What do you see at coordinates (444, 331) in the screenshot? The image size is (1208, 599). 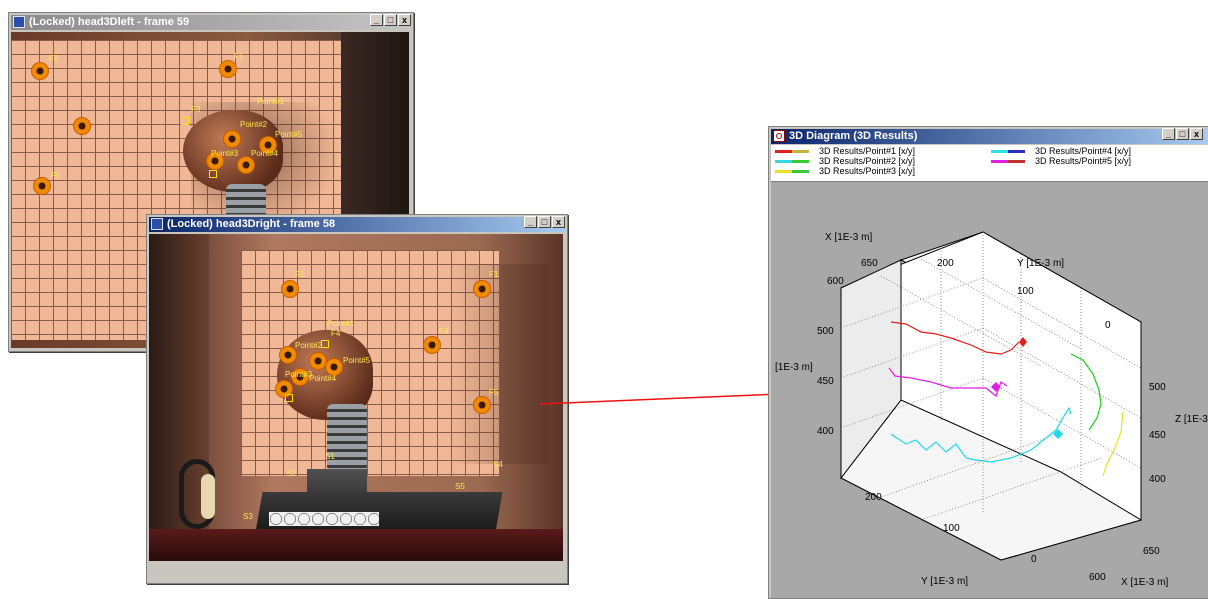 I see `right-label-f3: F3` at bounding box center [444, 331].